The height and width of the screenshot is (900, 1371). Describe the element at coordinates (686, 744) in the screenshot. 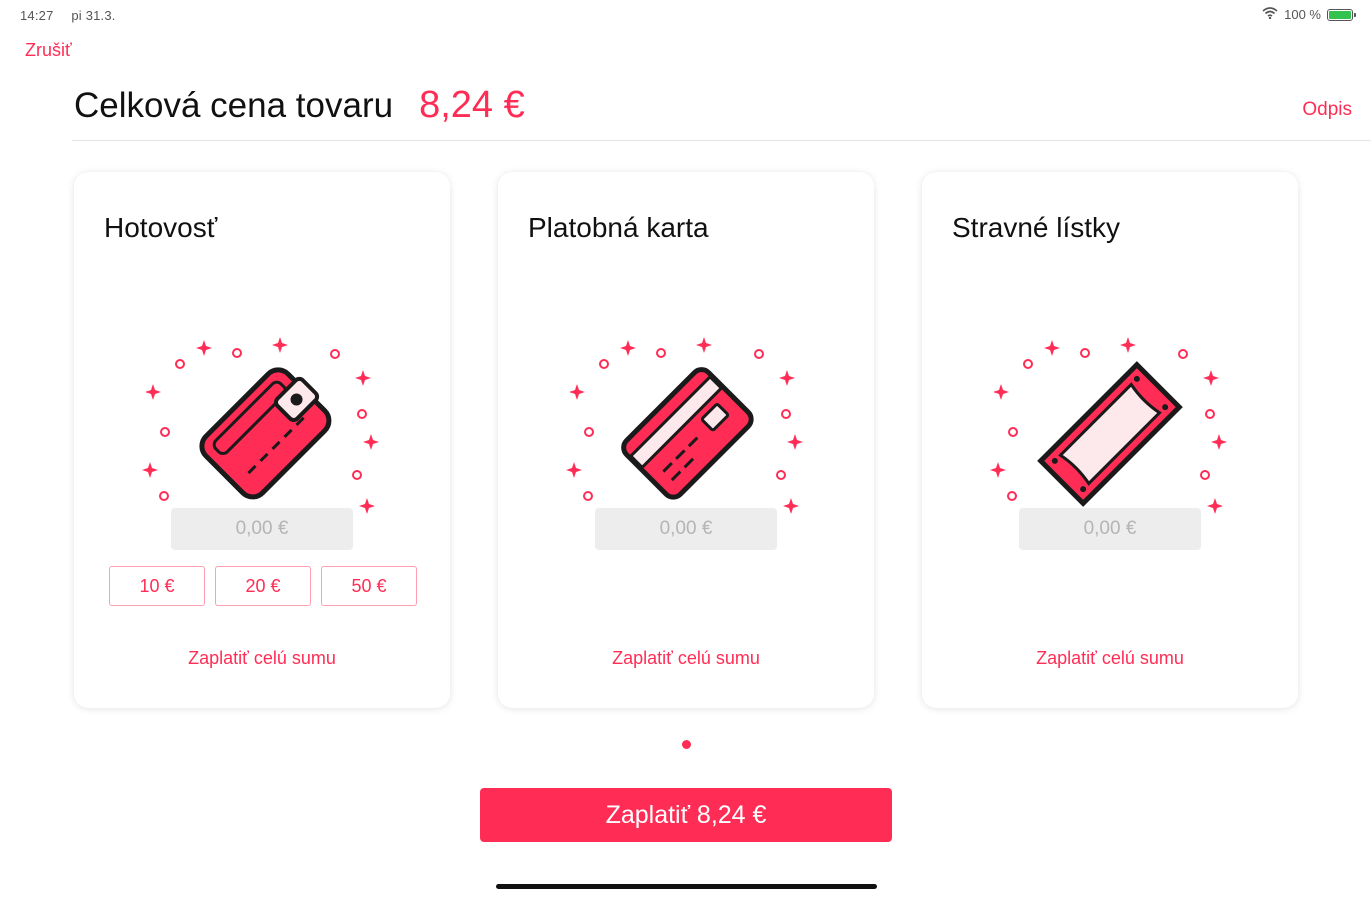

I see `page-indicator-dot` at that location.